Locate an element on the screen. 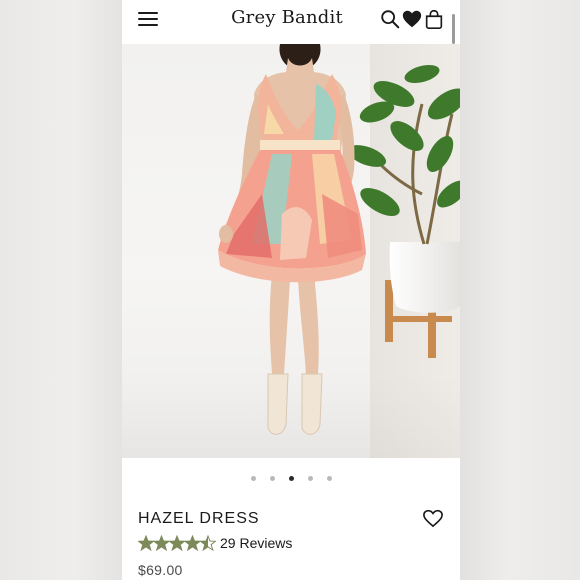 Image resolution: width=580 pixels, height=580 pixels. star-rating-icon is located at coordinates (177, 542).